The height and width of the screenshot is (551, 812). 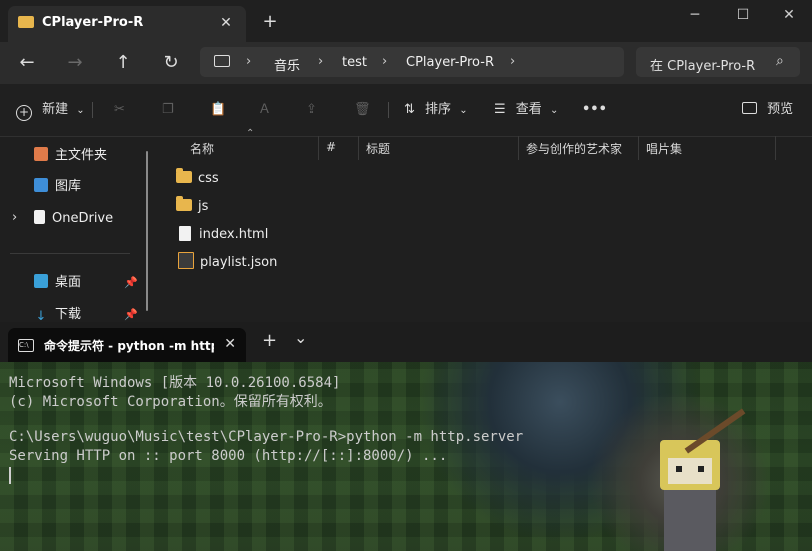 What do you see at coordinates (26, 345) in the screenshot?
I see `cmd-icon: C:\` at bounding box center [26, 345].